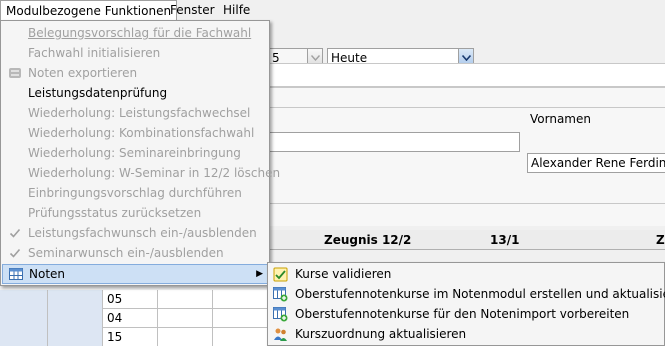 The height and width of the screenshot is (346, 665). I want to click on menu-item-pruefungsstatus-zuruecksetzen: Prüfungsstatus zurücksetzen, so click(135, 213).